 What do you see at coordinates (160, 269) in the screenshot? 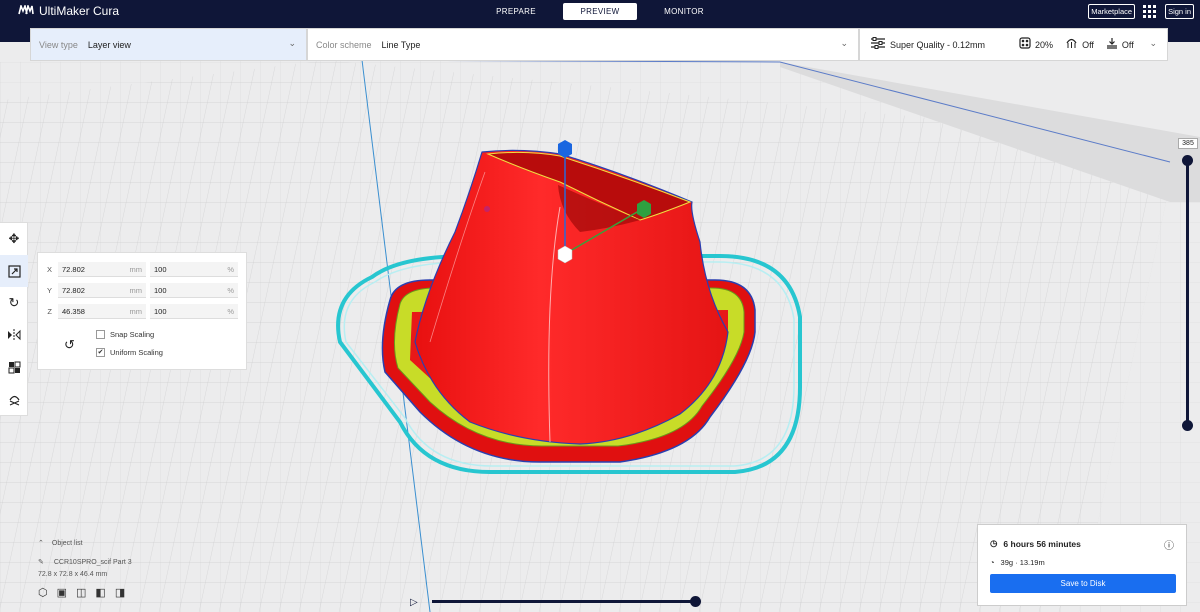
I see `x-pct-value: 100` at bounding box center [160, 269].